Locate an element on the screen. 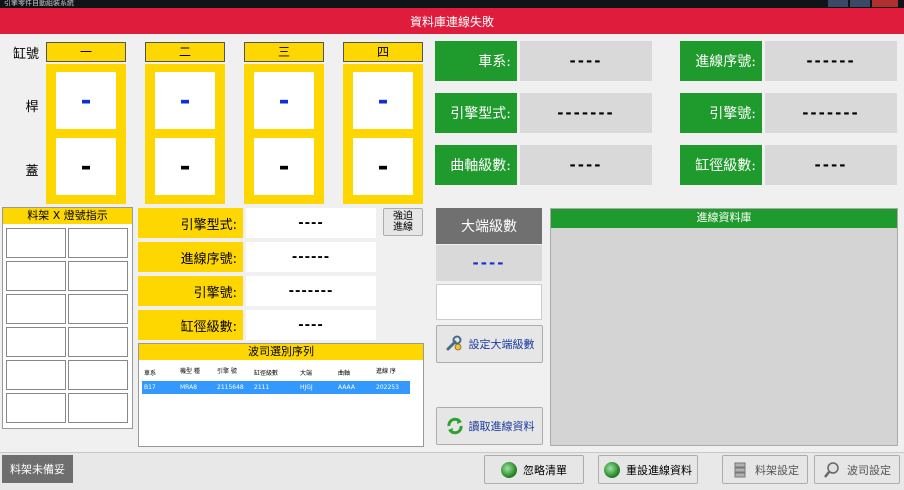 Image resolution: width=904 pixels, height=490 pixels. banner-text: 資料庫連線失敗 is located at coordinates (451, 21).